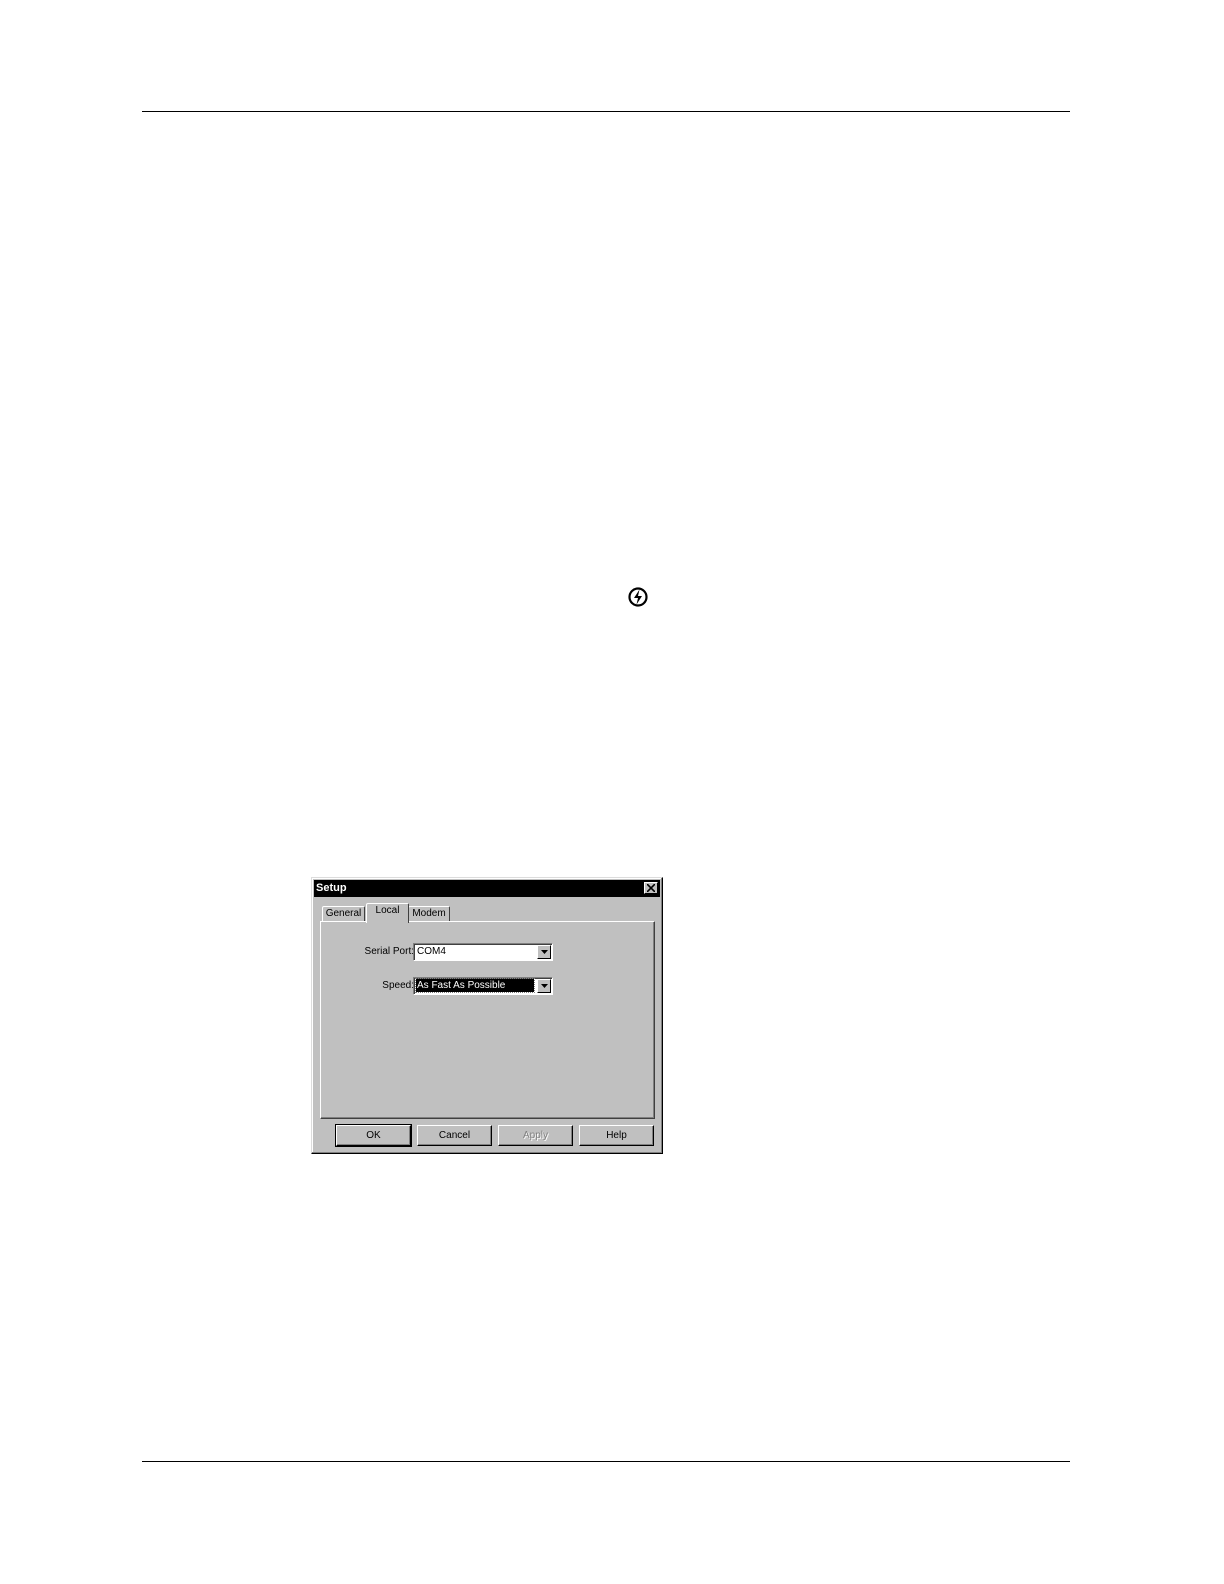 This screenshot has width=1224, height=1584. What do you see at coordinates (483, 952) in the screenshot?
I see `serial-port-select: COM4` at bounding box center [483, 952].